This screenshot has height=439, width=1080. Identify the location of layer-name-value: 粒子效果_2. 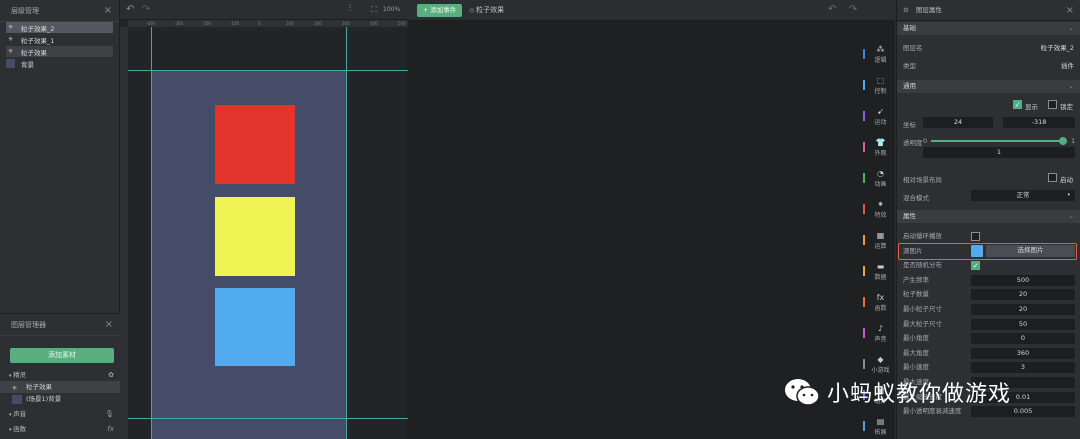
(1057, 48).